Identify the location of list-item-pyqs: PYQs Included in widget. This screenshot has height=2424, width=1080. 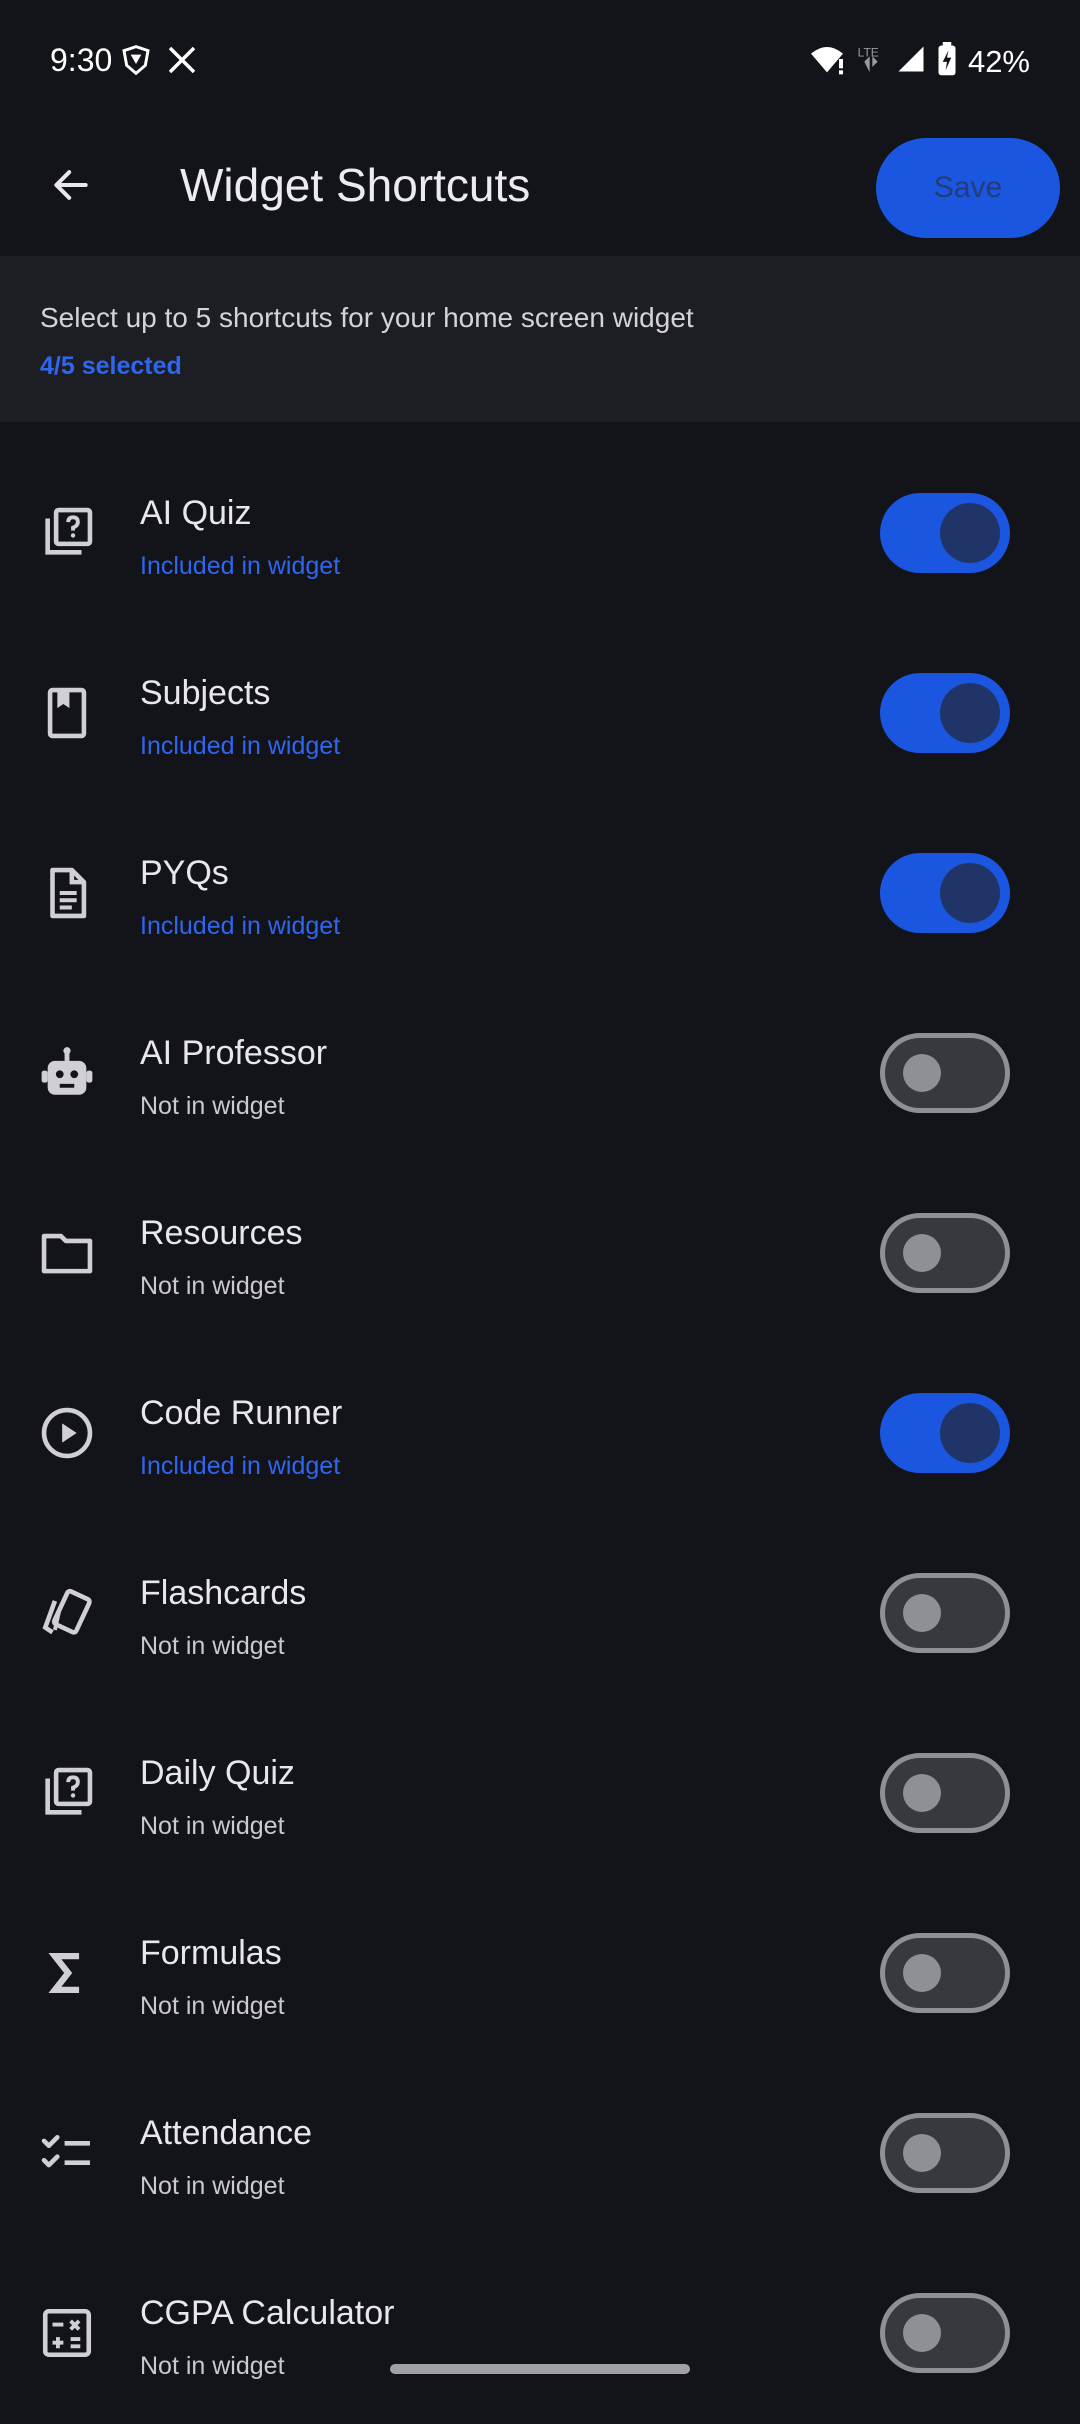
(540, 894).